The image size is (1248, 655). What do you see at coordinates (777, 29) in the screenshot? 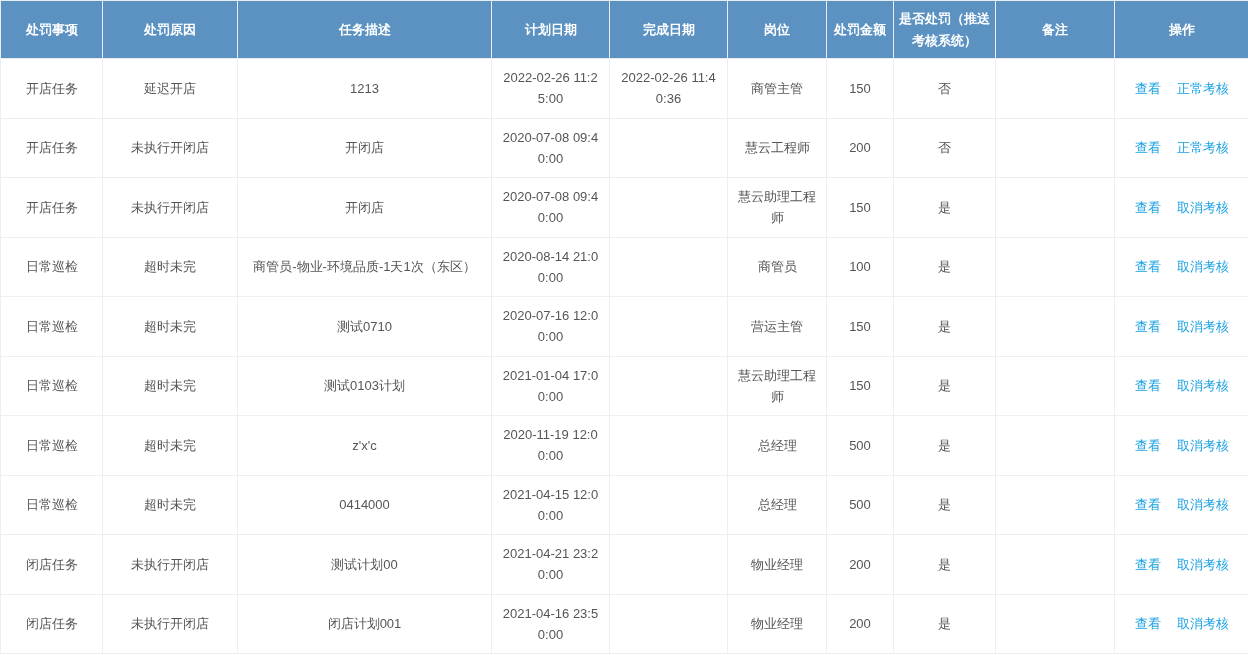
I see `column-header: 岗位` at bounding box center [777, 29].